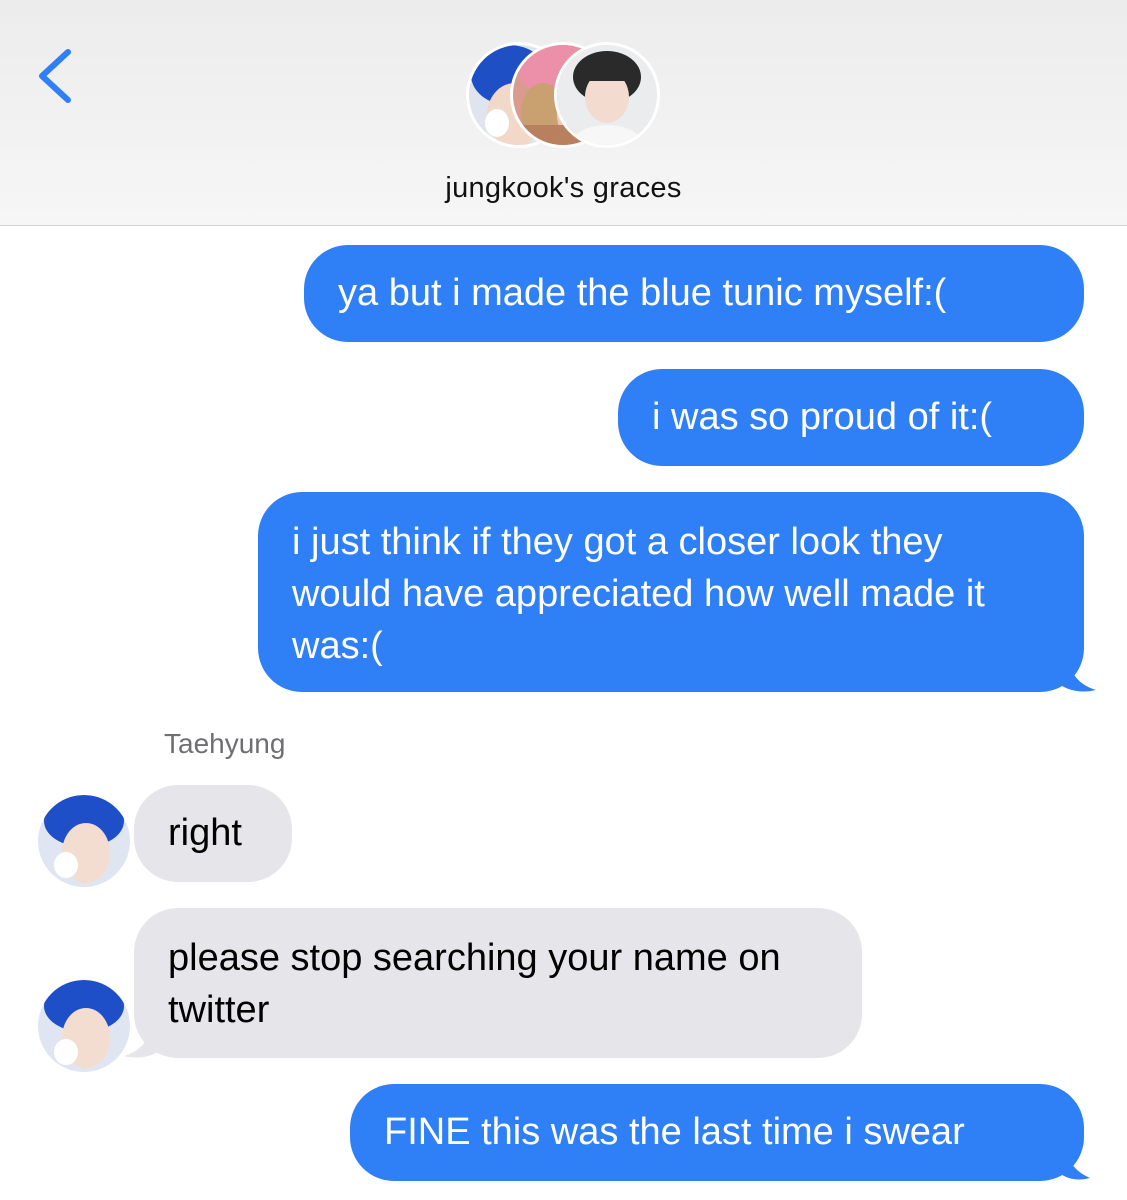 The width and height of the screenshot is (1127, 1200). I want to click on message-text: right, so click(205, 833).